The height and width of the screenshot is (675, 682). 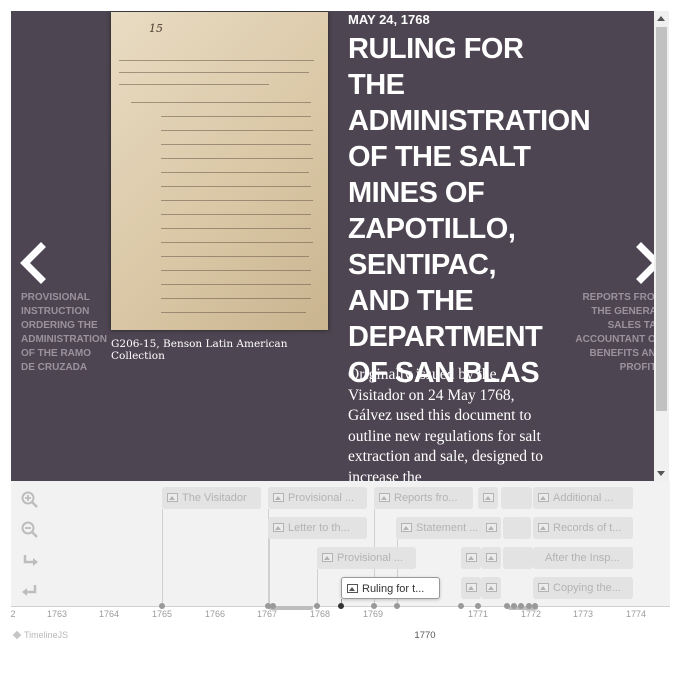 I want to click on year-tick: 2, so click(x=13, y=614).